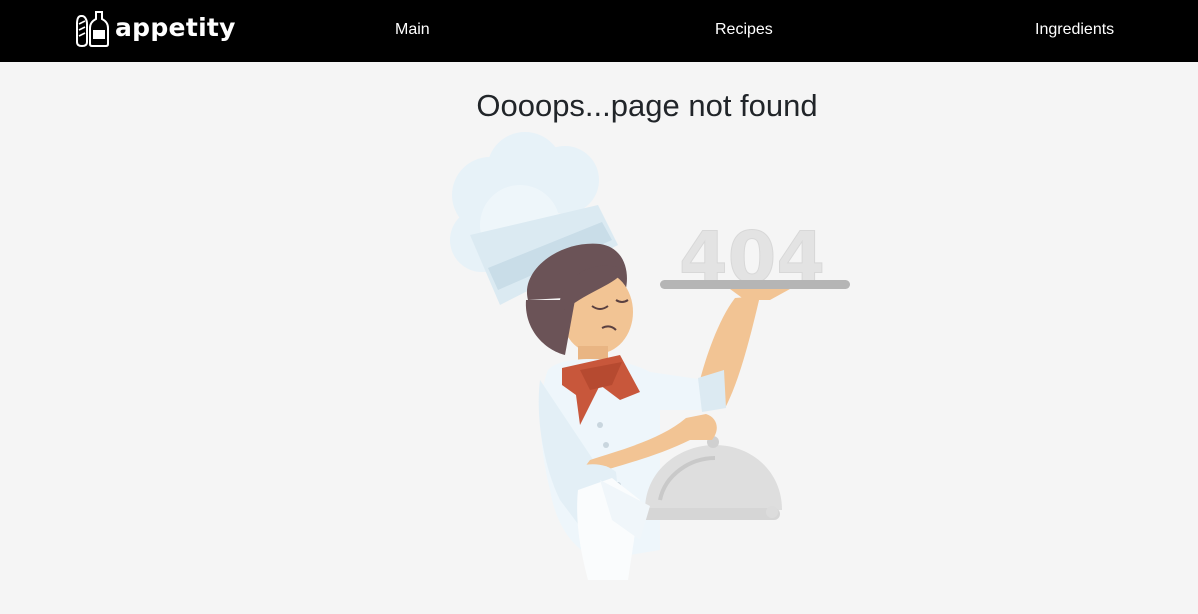 The height and width of the screenshot is (614, 1198). Describe the element at coordinates (729, 354) in the screenshot. I see `chef-raised-arm` at that location.